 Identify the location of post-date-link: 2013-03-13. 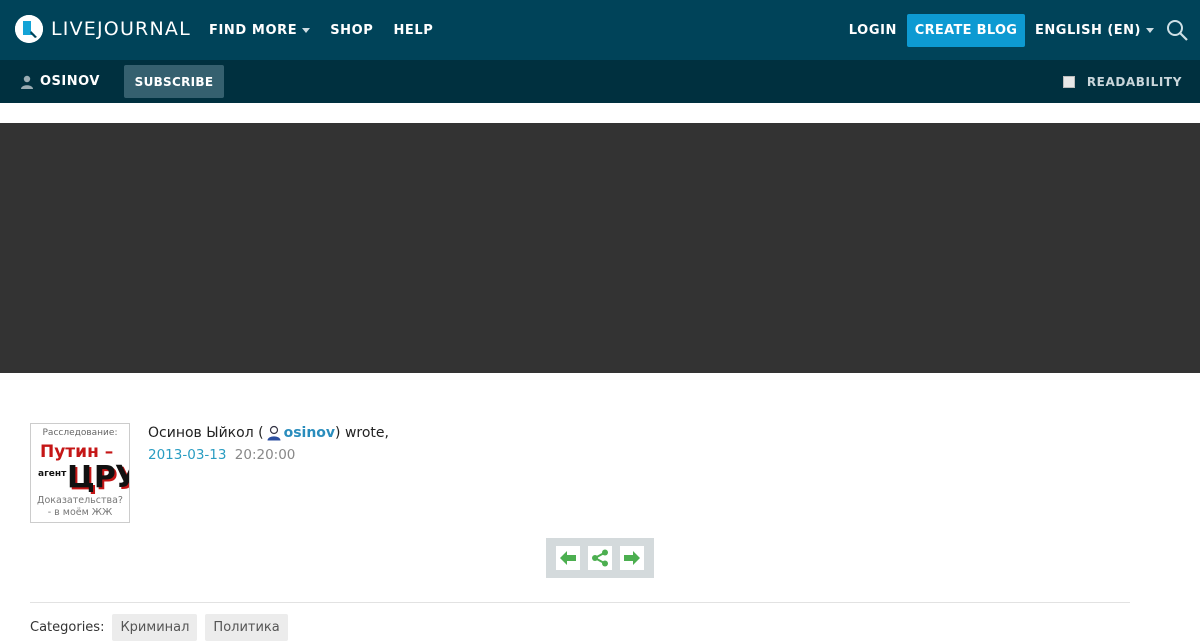
(187, 455).